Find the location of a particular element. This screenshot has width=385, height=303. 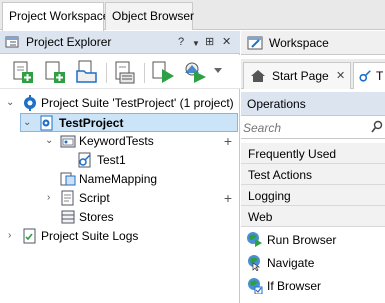

add-script-icon: + is located at coordinates (228, 198).